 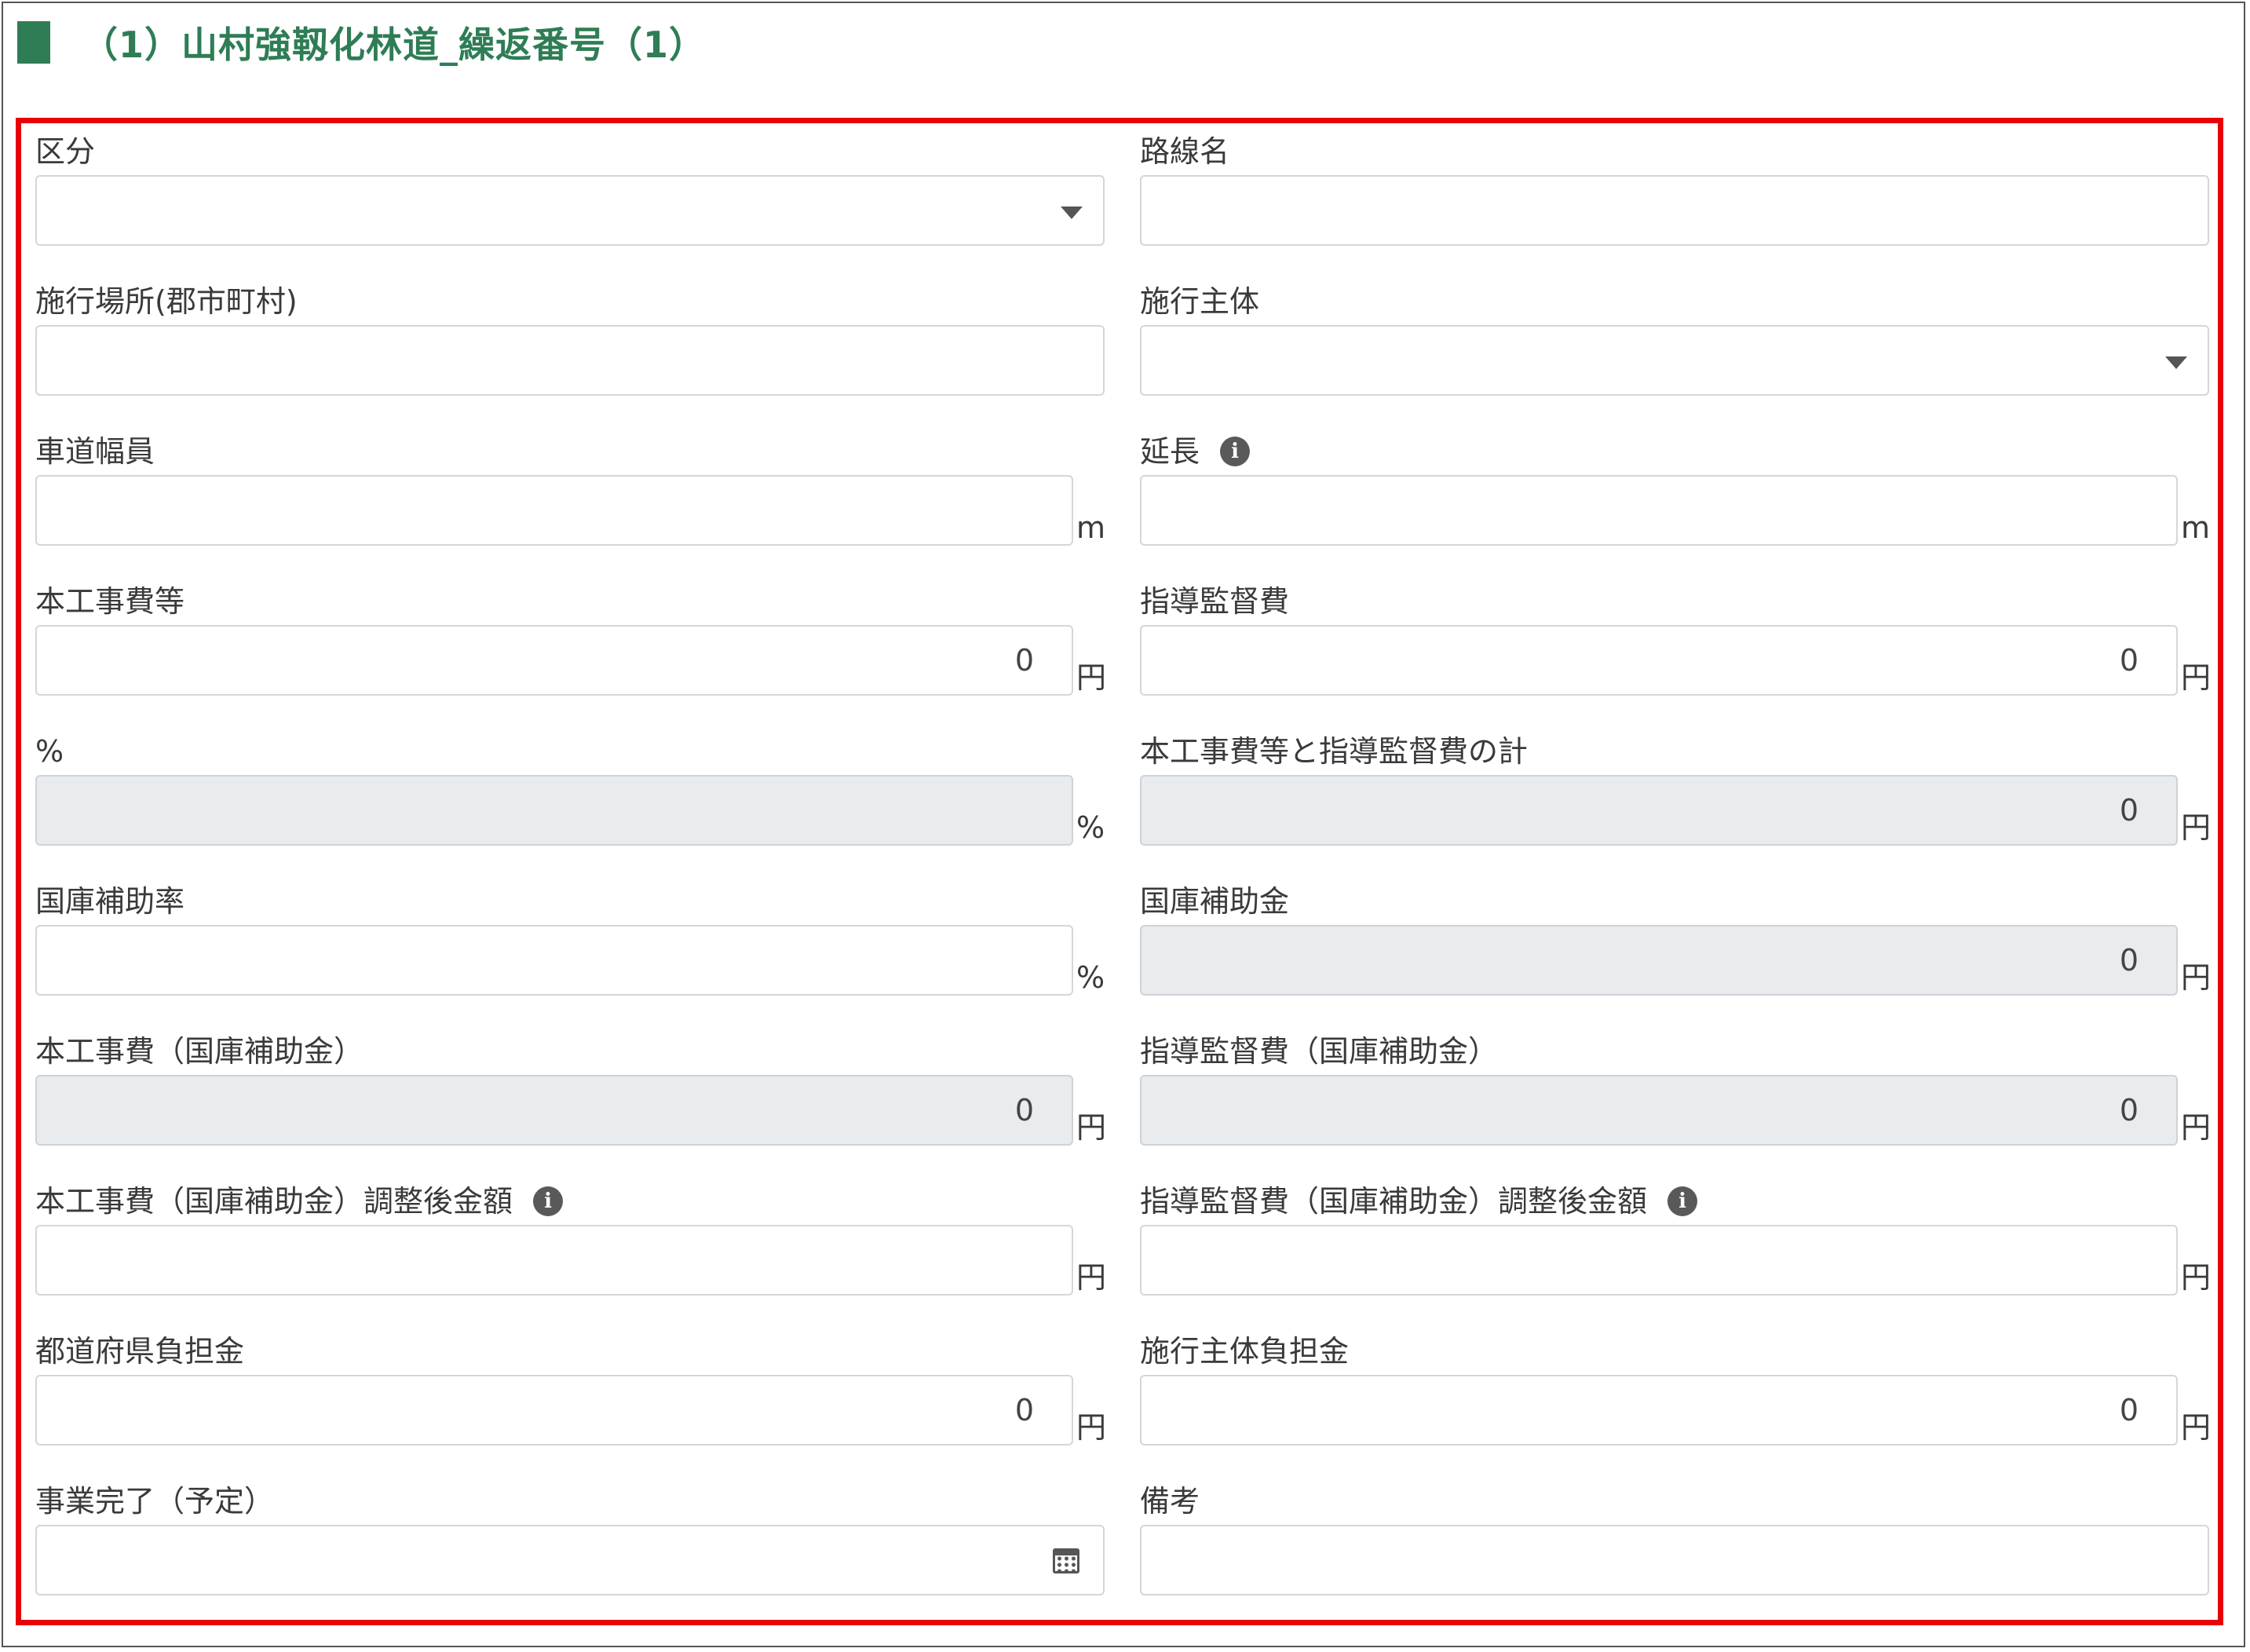 I want to click on rosenmei-input, so click(x=1674, y=210).